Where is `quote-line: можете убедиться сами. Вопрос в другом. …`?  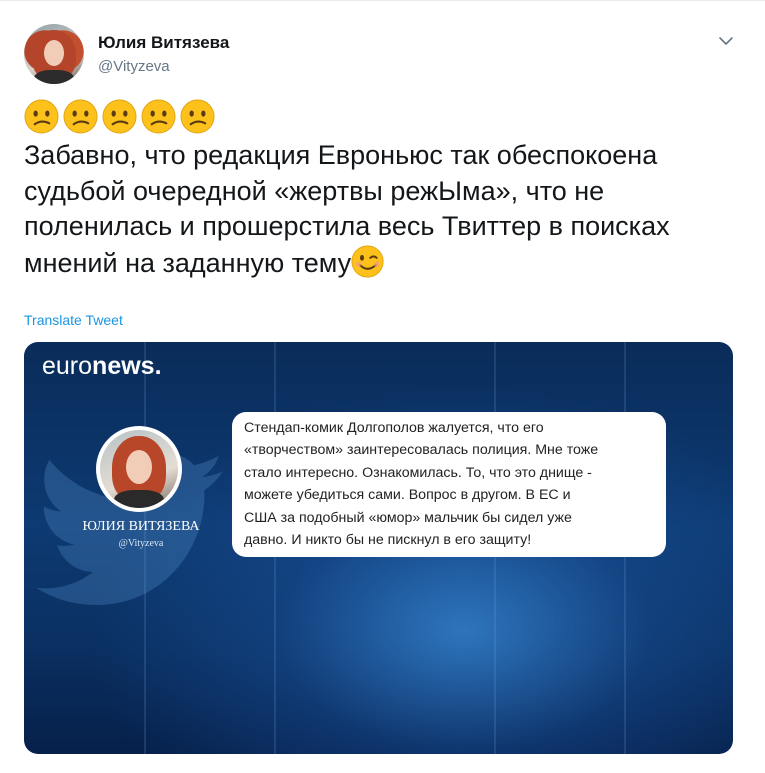
quote-line: можете убедиться сами. Вопрос в другом. … is located at coordinates (407, 495).